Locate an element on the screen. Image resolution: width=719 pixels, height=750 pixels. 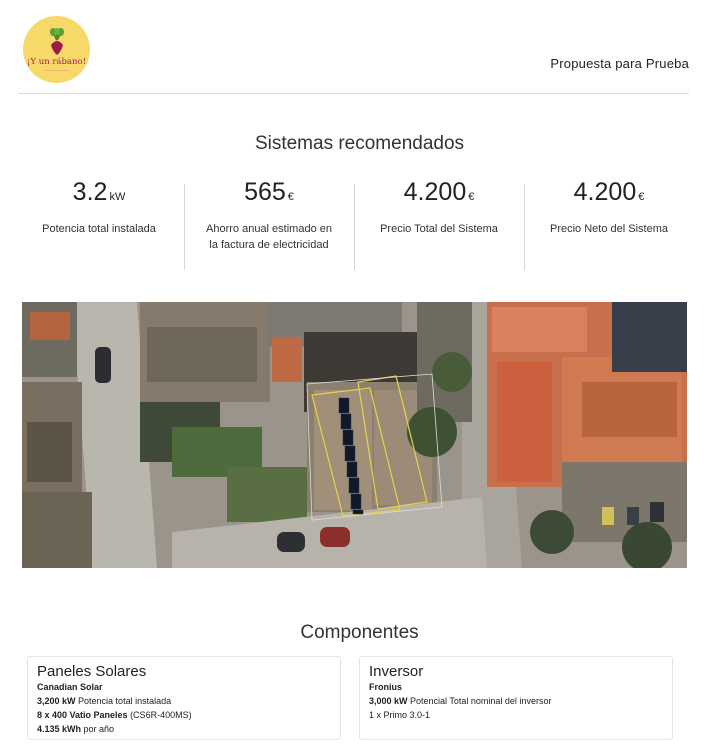
header-divider is located at coordinates (353, 93).